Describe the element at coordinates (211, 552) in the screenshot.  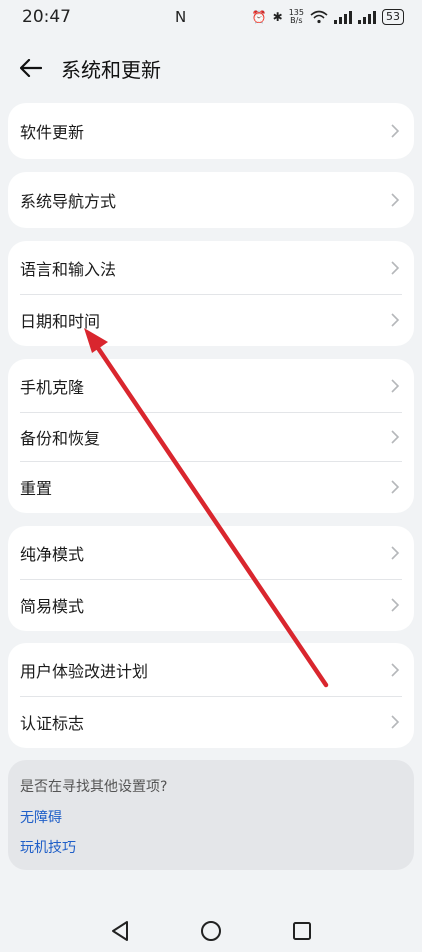
I see `setting-row-pure-mode: 纯净模式` at that location.